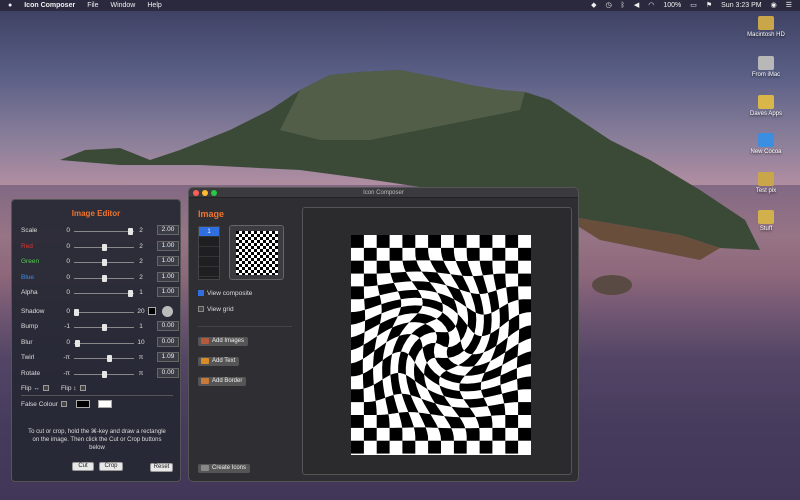 This screenshot has height=500, width=800. I want to click on add-text-button: Add Text, so click(219, 361).